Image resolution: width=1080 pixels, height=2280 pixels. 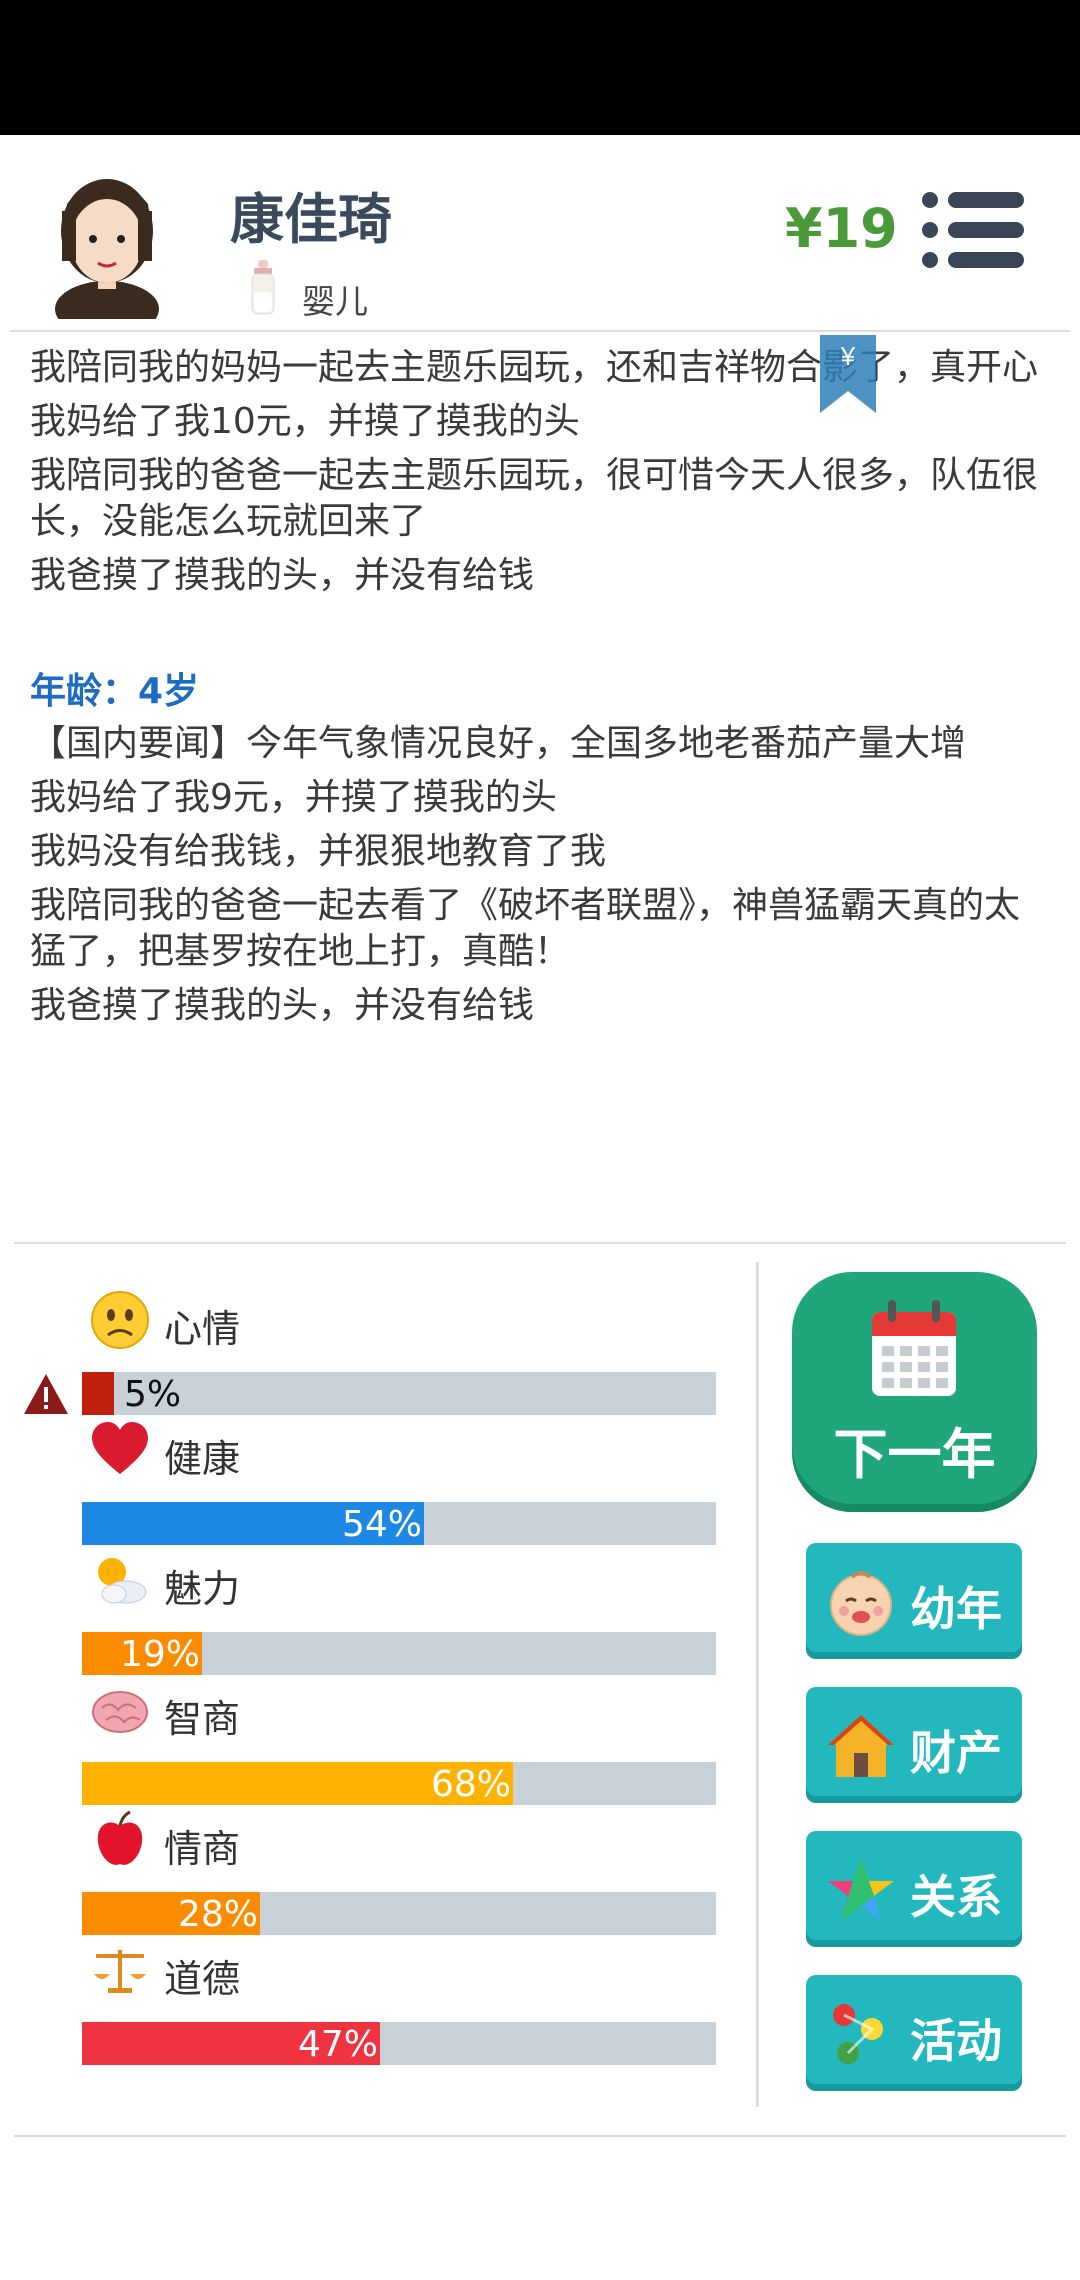 What do you see at coordinates (120, 1971) in the screenshot?
I see `scales-icon` at bounding box center [120, 1971].